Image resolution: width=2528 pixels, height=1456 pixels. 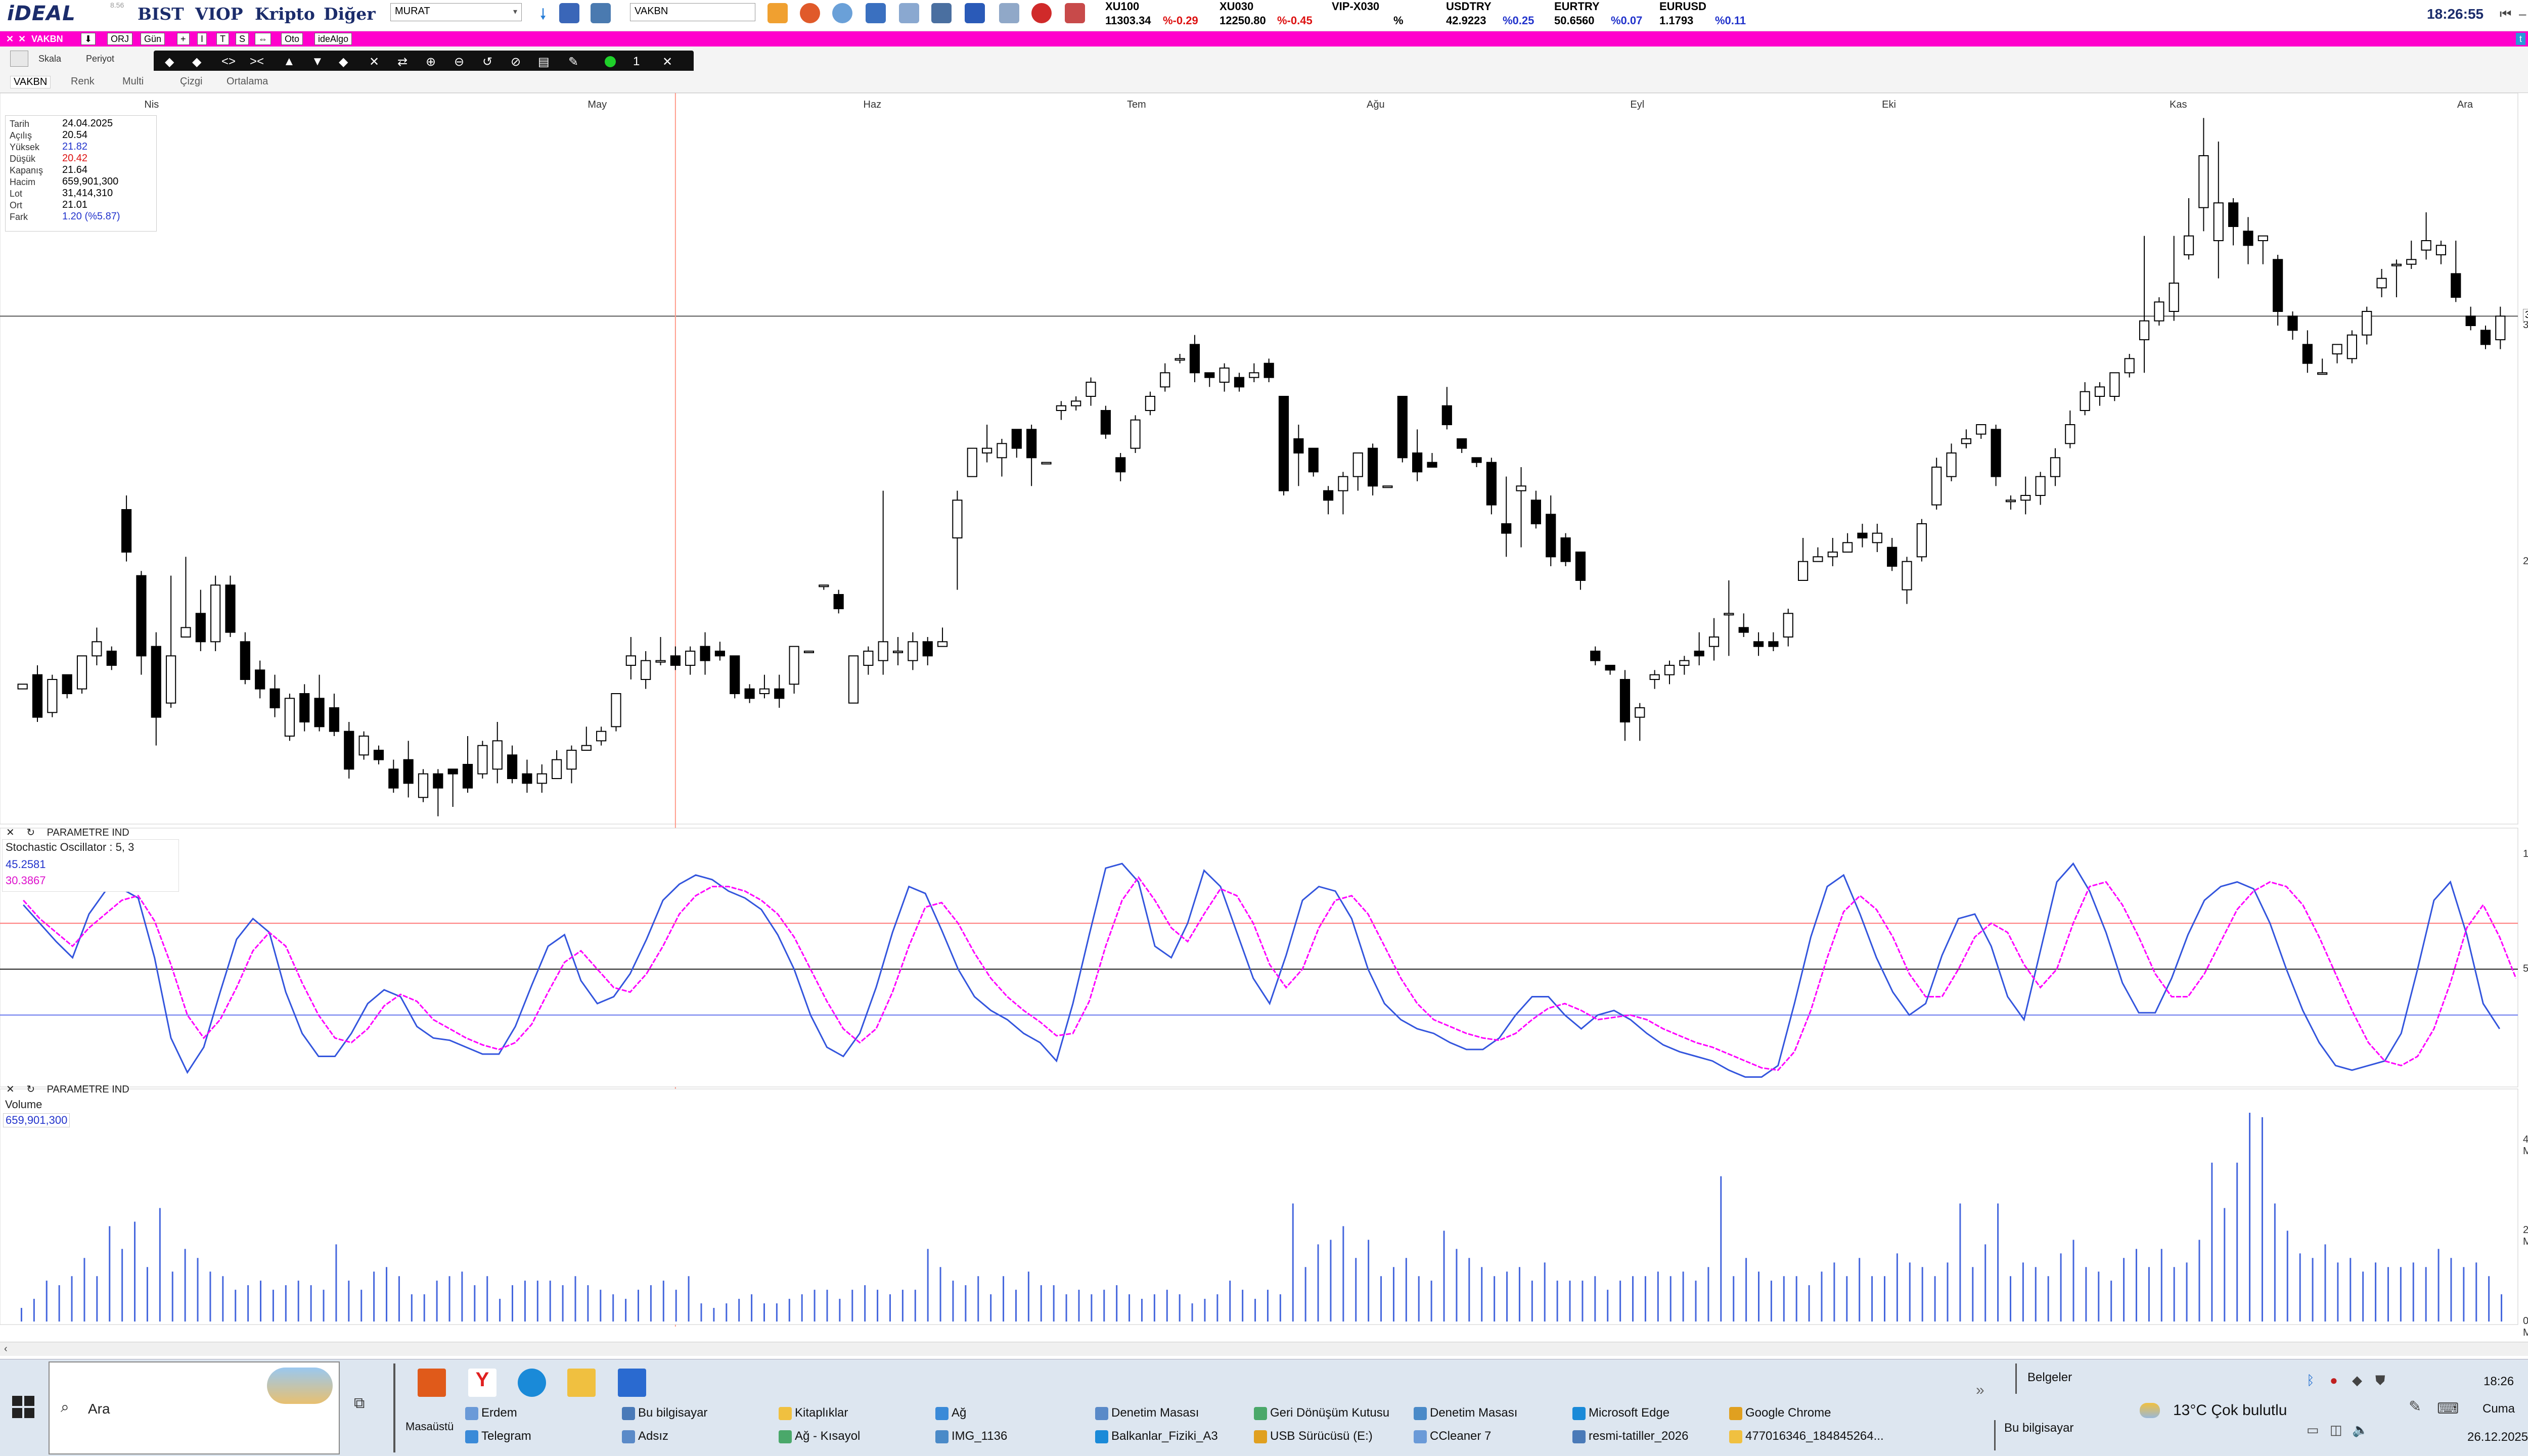 I want to click on pie-chart-icon, so click(x=810, y=13).